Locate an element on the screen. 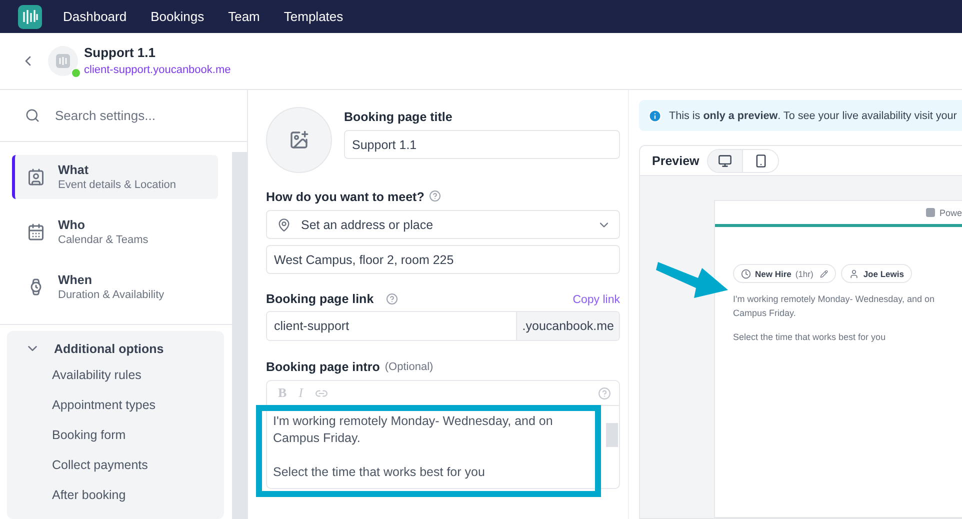 The image size is (962, 519). monitor-icon is located at coordinates (725, 161).